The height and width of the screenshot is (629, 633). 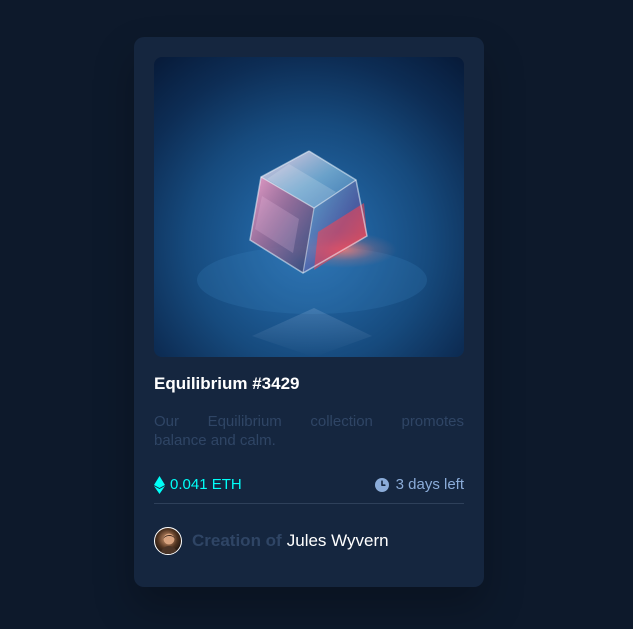 I want to click on price-row: 0.041 ETH, so click(x=198, y=485).